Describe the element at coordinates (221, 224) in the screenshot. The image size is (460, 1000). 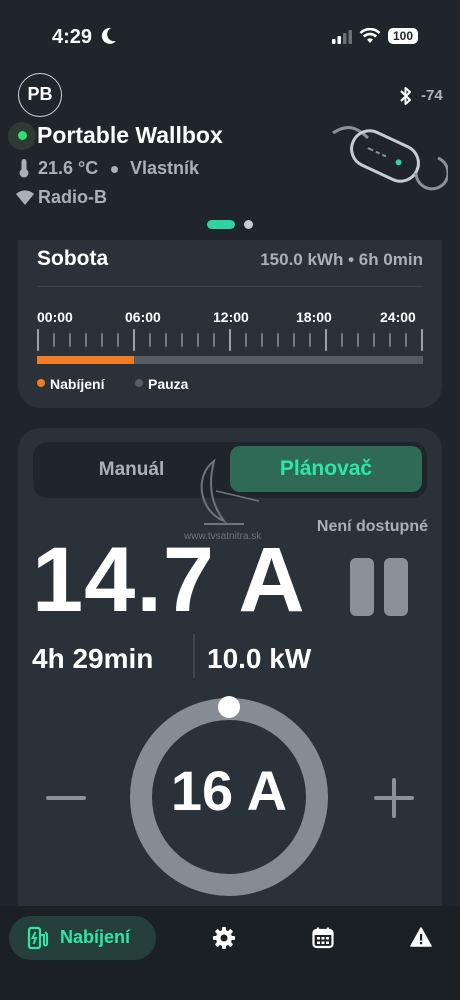
I see `page-indicator-active` at that location.